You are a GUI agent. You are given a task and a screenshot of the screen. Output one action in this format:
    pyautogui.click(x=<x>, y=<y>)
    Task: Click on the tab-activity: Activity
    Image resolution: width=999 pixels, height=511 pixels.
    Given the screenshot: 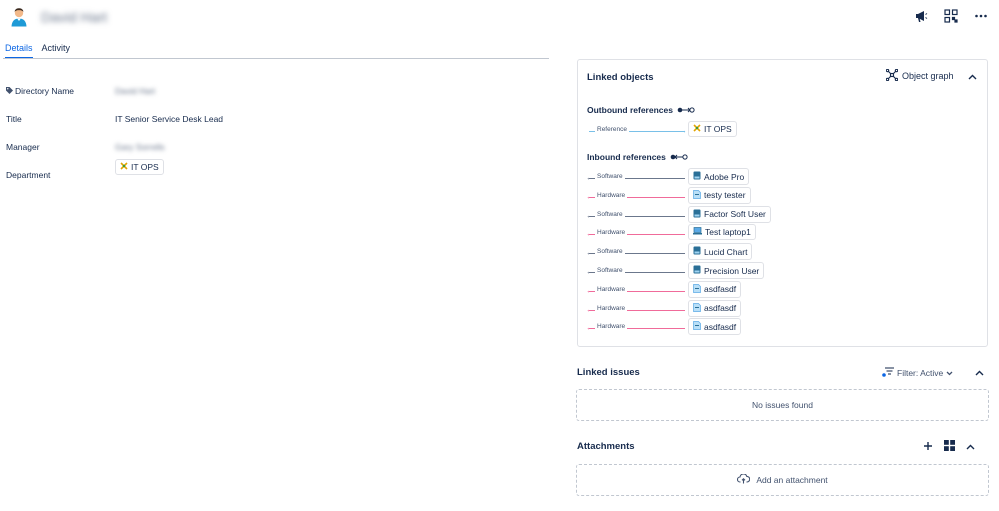 What is the action you would take?
    pyautogui.click(x=56, y=51)
    